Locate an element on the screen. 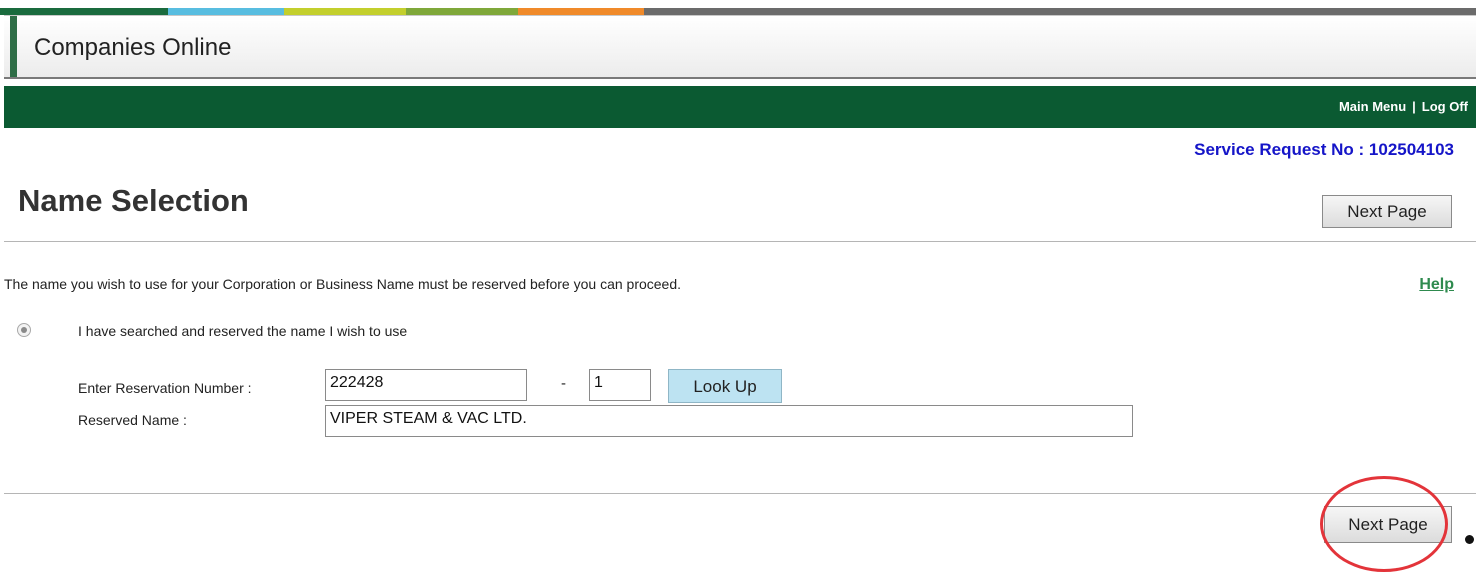  reservation-number-input: 222428 is located at coordinates (426, 385).